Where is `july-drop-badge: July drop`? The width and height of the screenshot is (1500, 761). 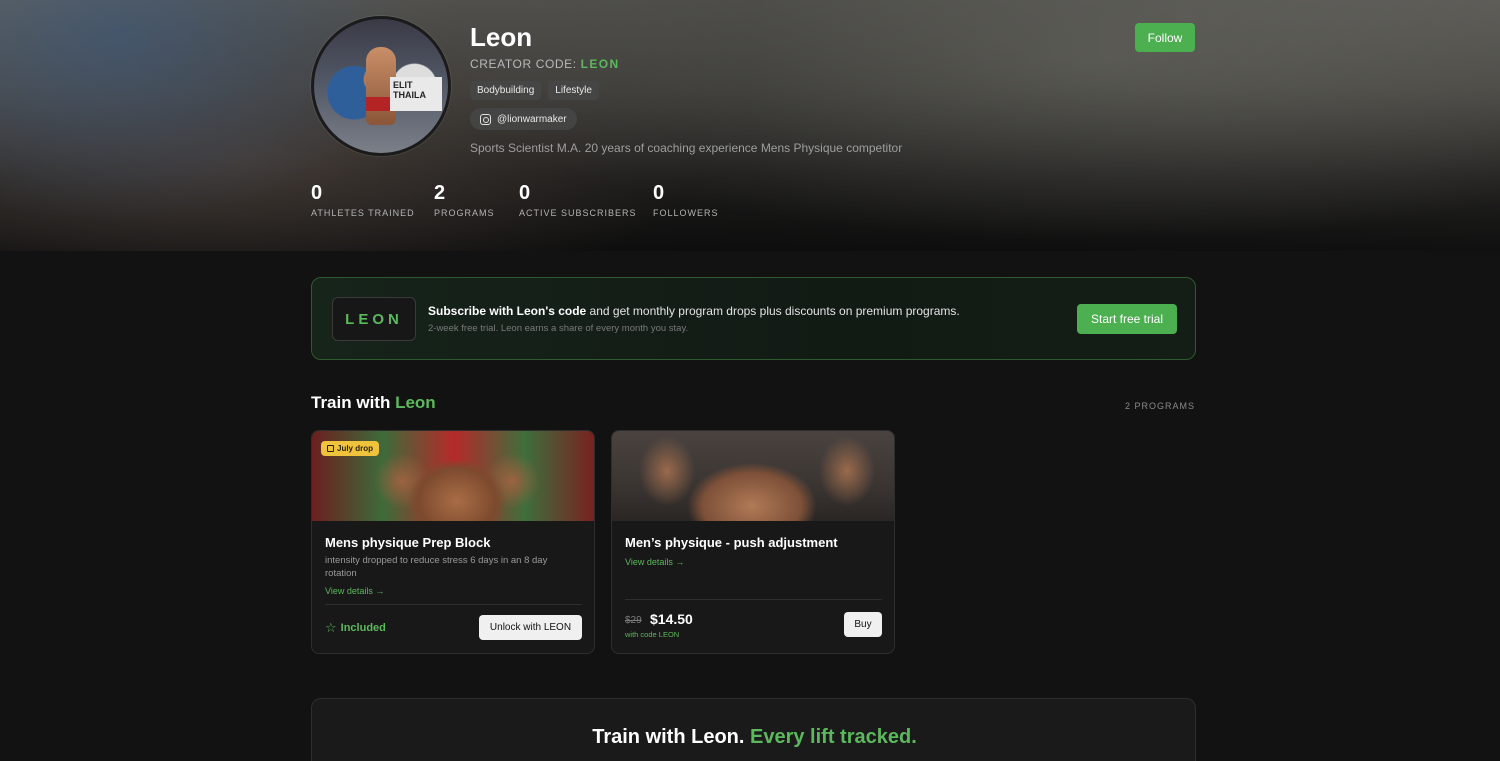 july-drop-badge: July drop is located at coordinates (350, 448).